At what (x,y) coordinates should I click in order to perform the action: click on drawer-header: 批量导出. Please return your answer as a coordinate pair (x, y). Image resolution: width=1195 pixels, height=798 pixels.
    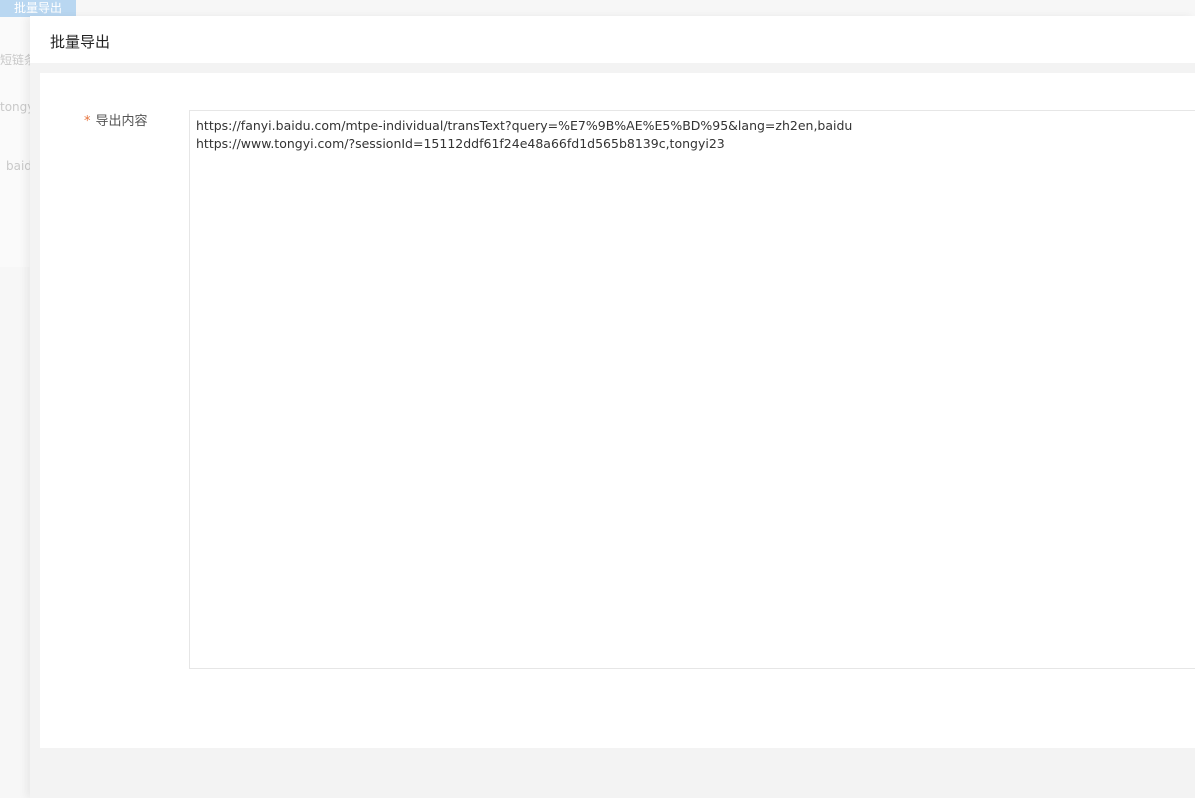
    Looking at the image, I should click on (612, 39).